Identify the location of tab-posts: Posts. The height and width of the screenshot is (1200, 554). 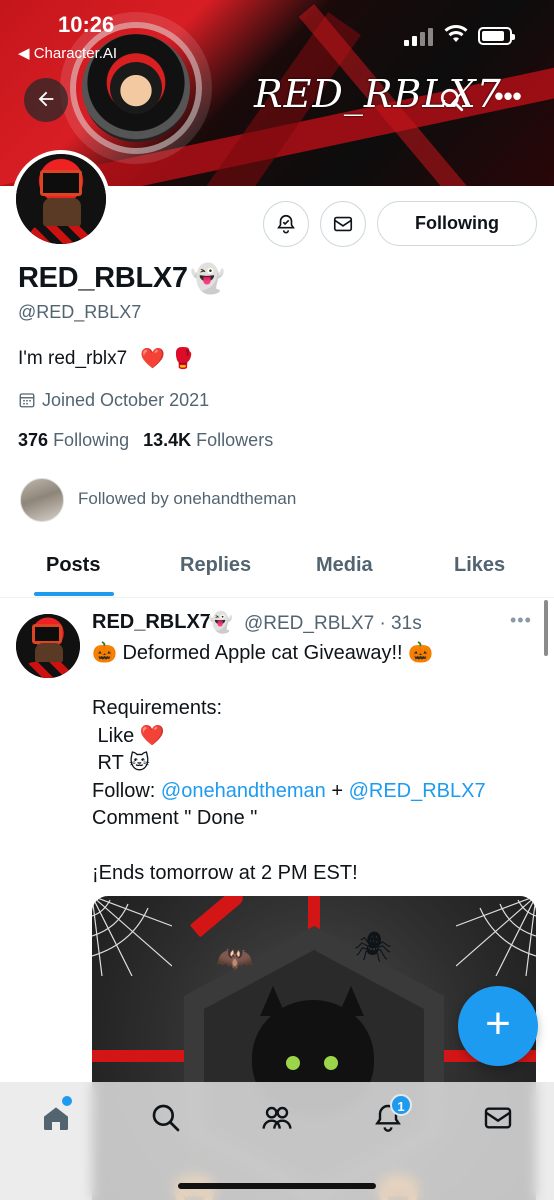
(73, 565).